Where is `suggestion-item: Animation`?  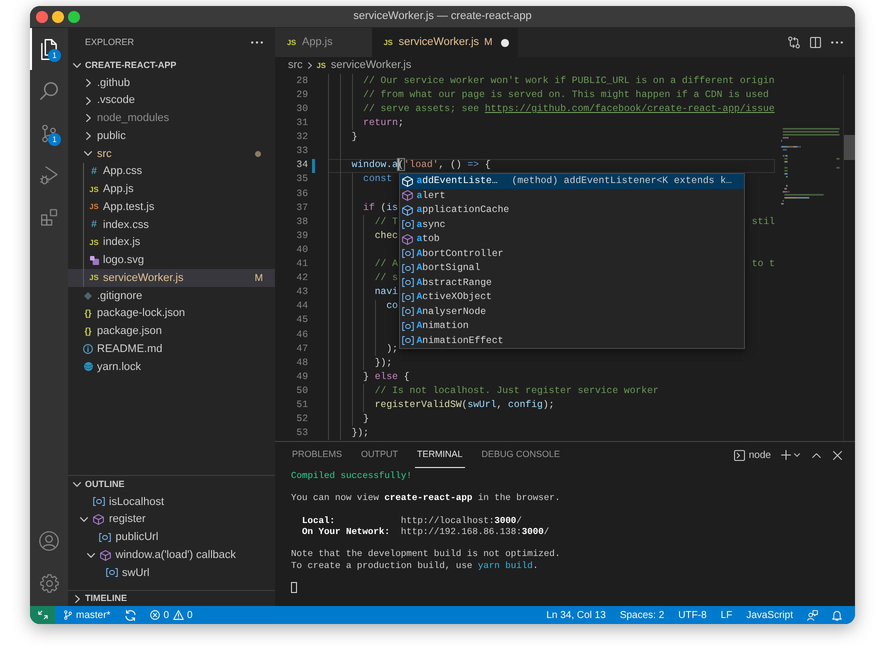 suggestion-item: Animation is located at coordinates (572, 326).